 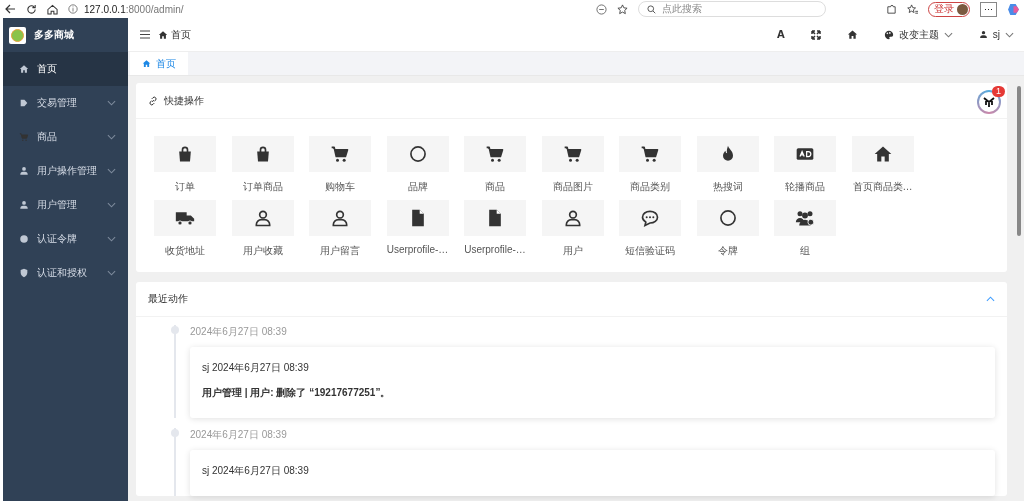 I want to click on avatar-circle, so click(x=962, y=9).